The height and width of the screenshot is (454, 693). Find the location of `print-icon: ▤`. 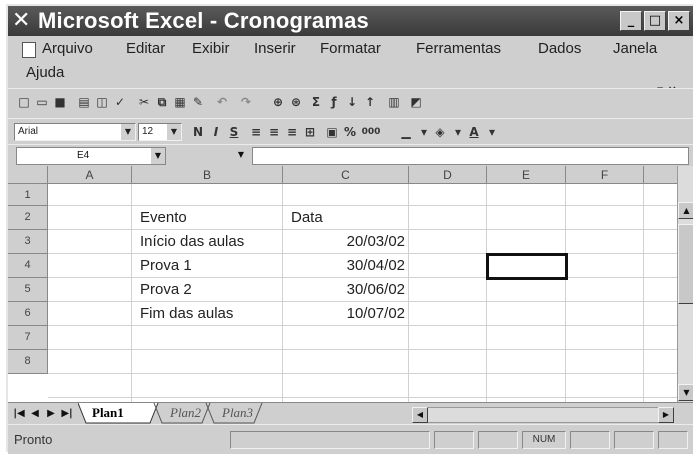

print-icon: ▤ is located at coordinates (84, 102).